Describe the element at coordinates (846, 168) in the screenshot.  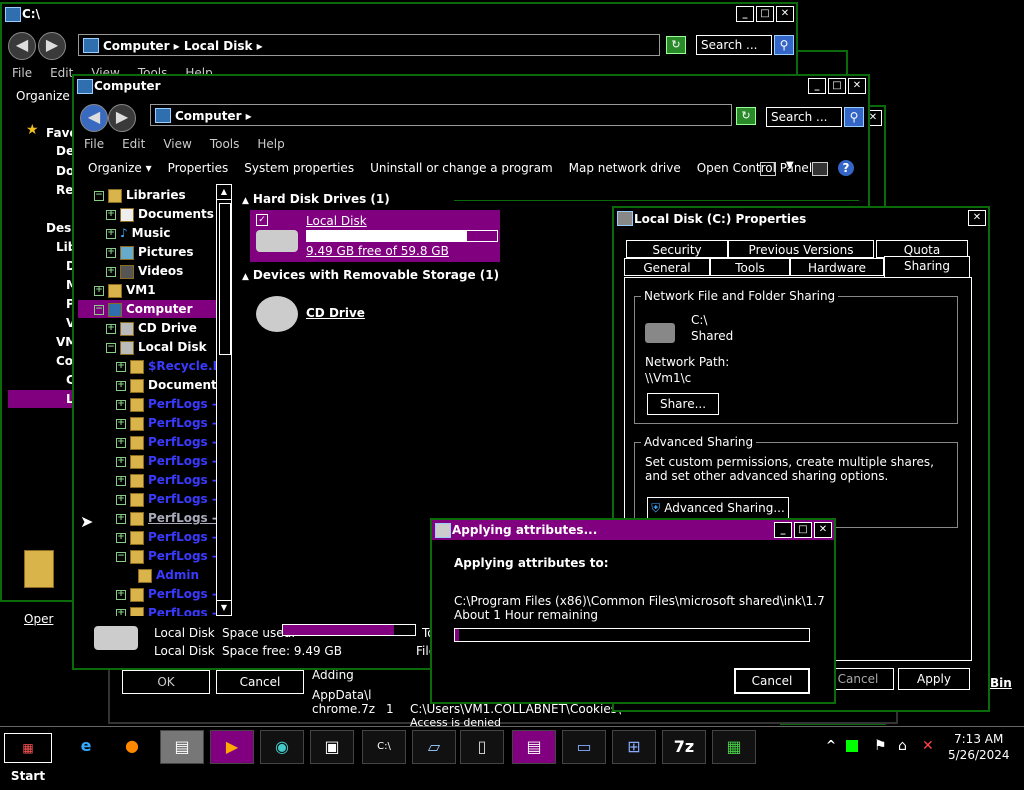
I see `help-icon: ?` at that location.